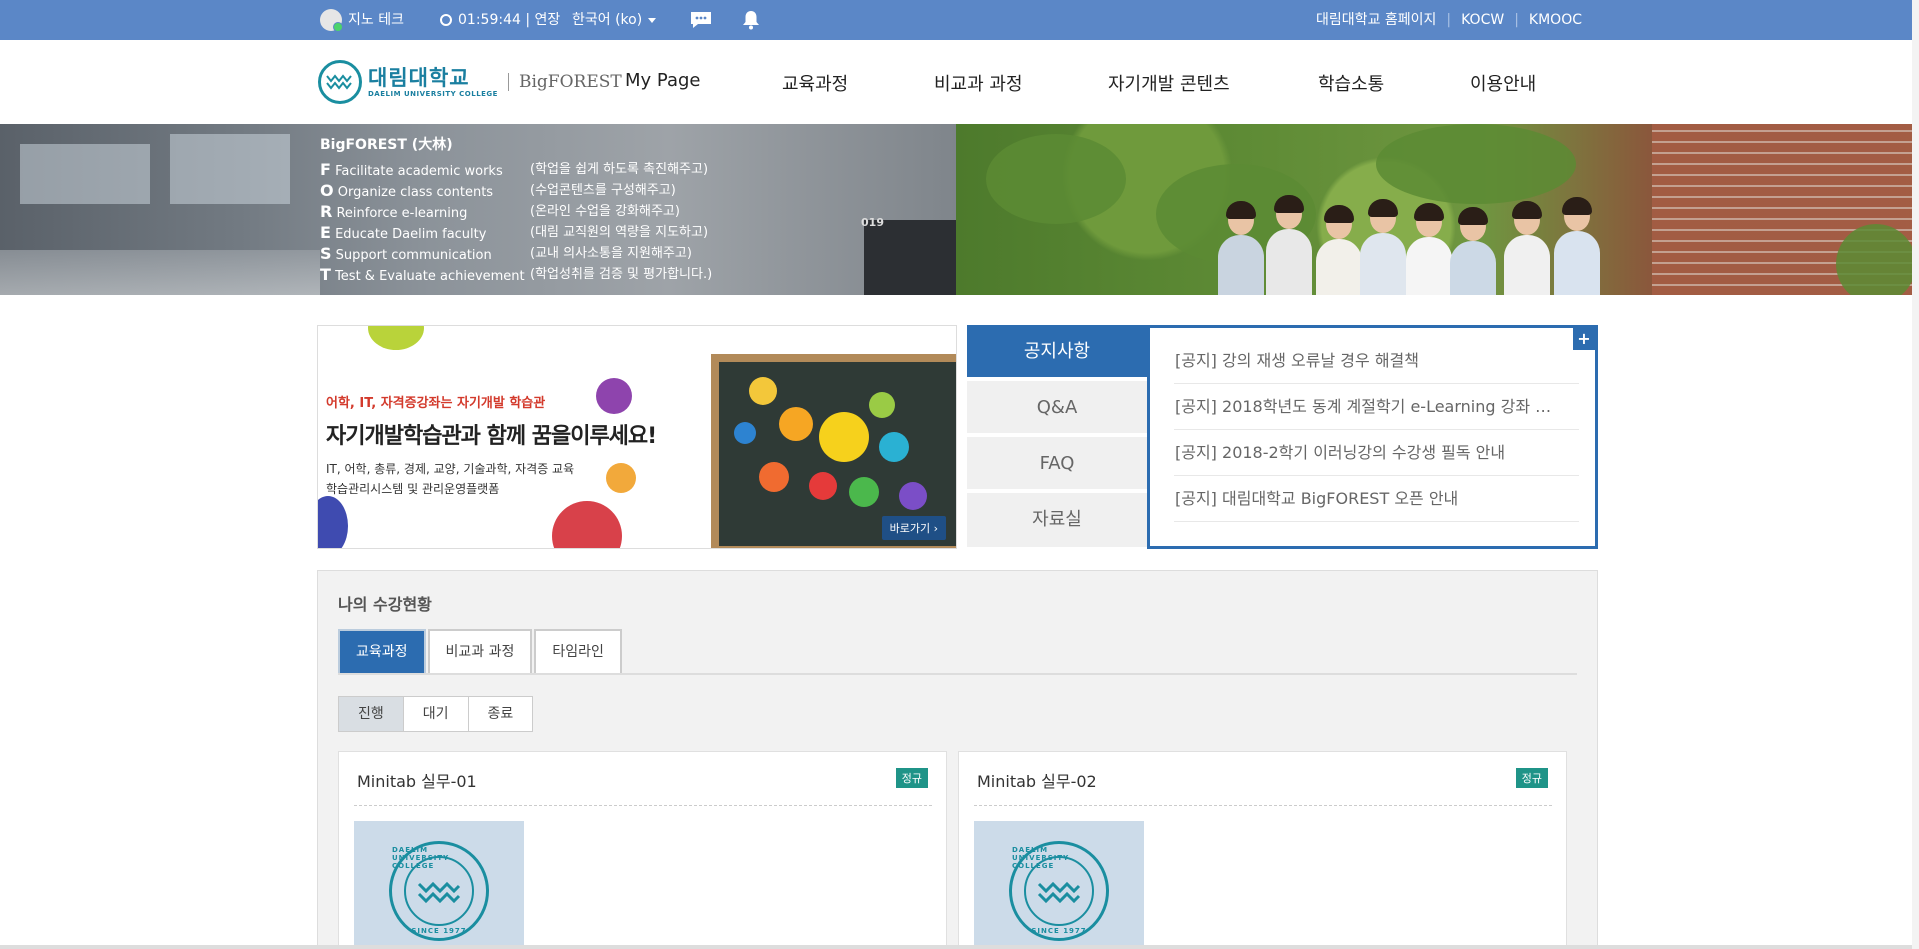  I want to click on promo-go-button: 바로가기 ›, so click(913, 528).